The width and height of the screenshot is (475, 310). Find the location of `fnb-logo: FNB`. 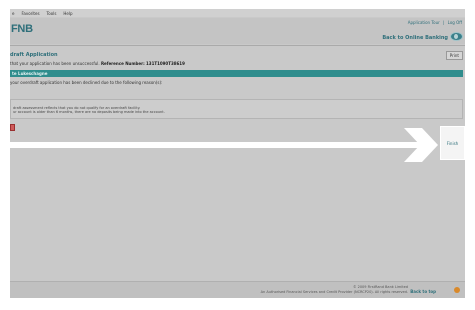

fnb-logo: FNB is located at coordinates (22, 29).